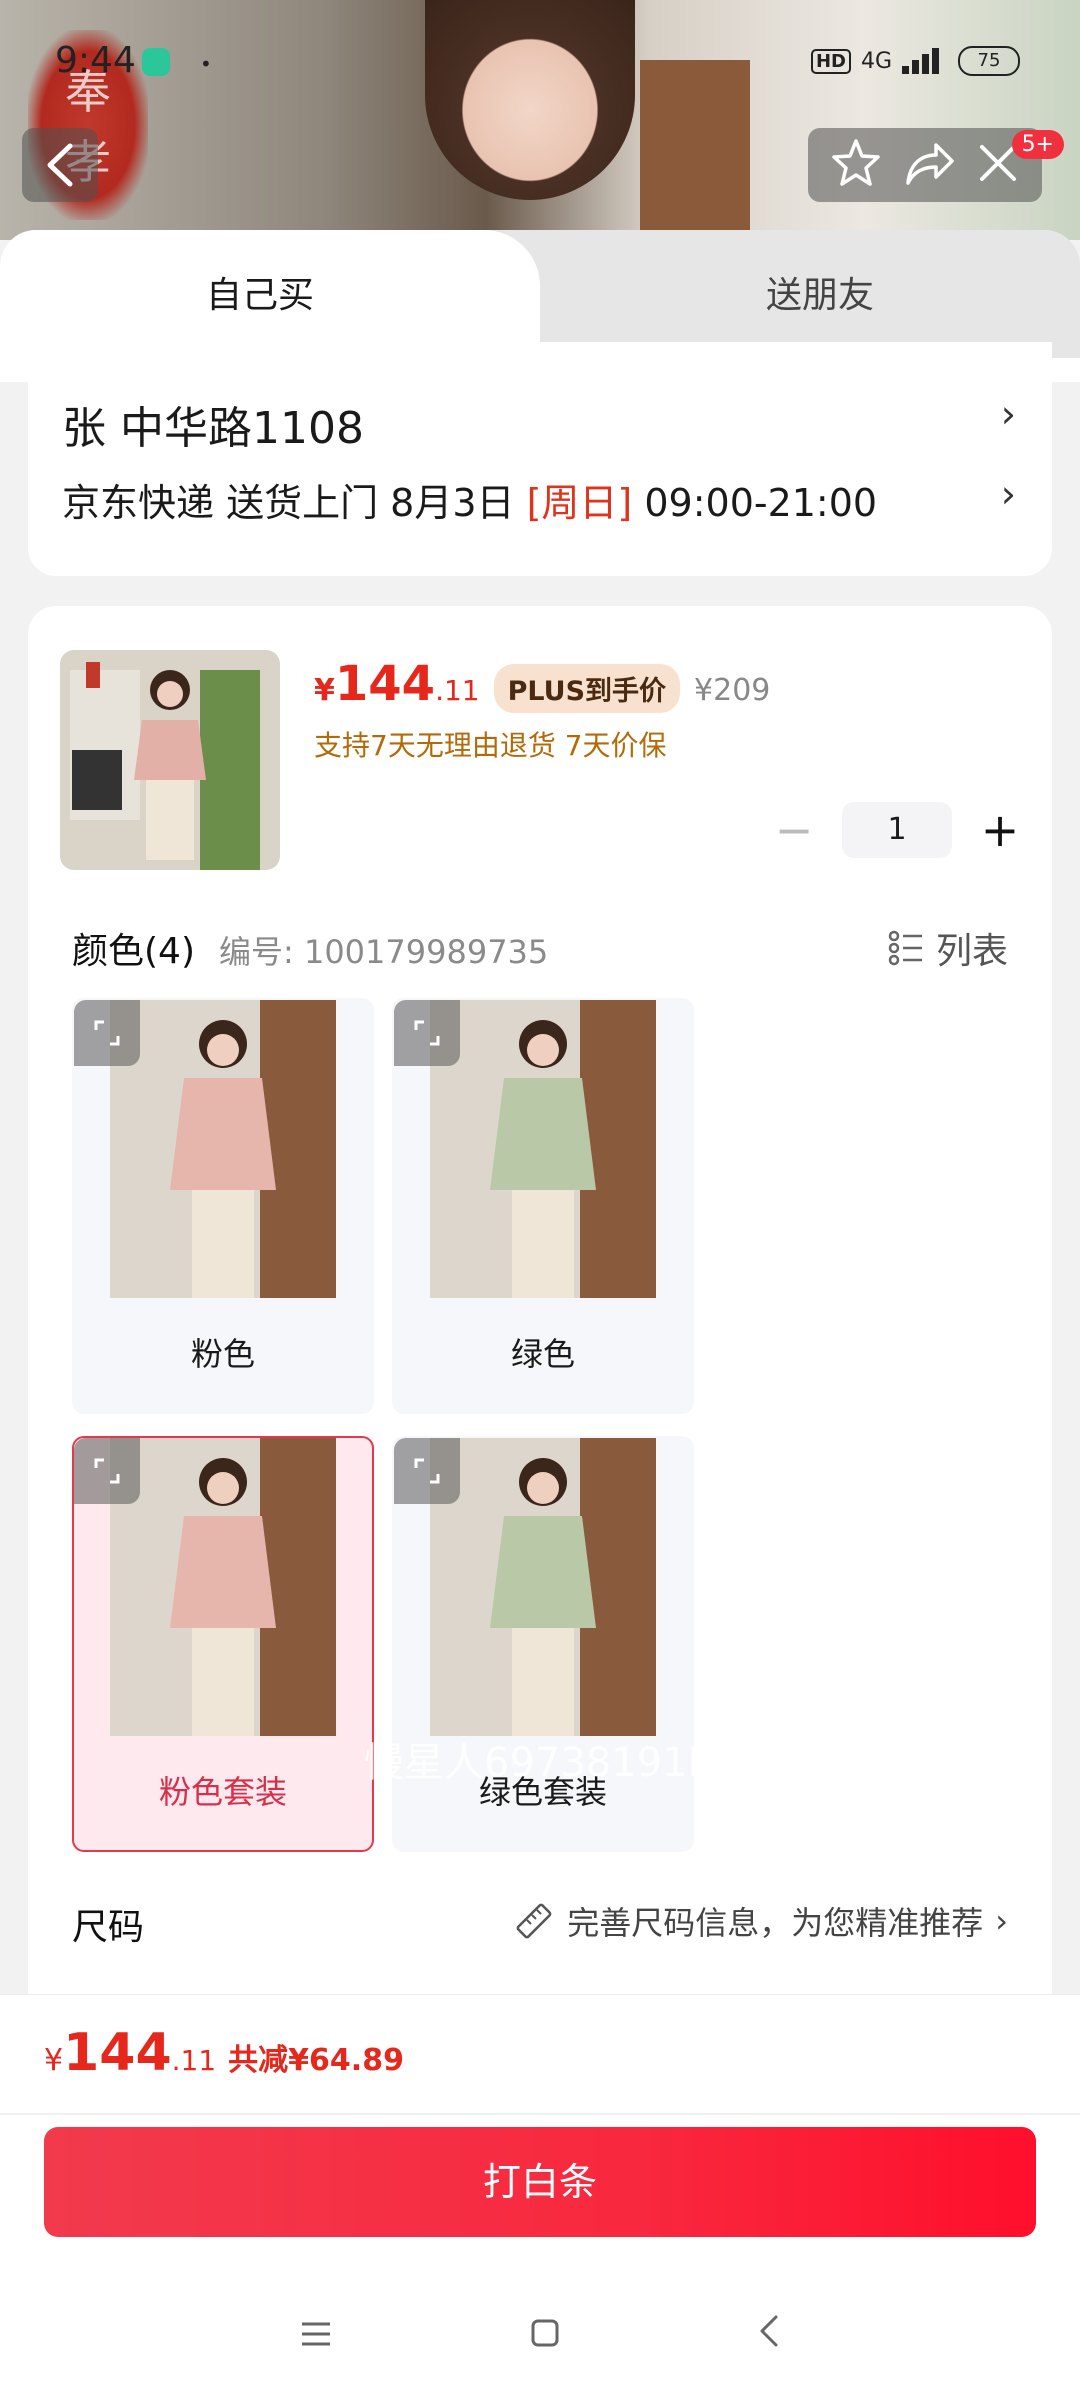  What do you see at coordinates (224, 2053) in the screenshot?
I see `total-price: ¥144.11 共减¥64.89` at bounding box center [224, 2053].